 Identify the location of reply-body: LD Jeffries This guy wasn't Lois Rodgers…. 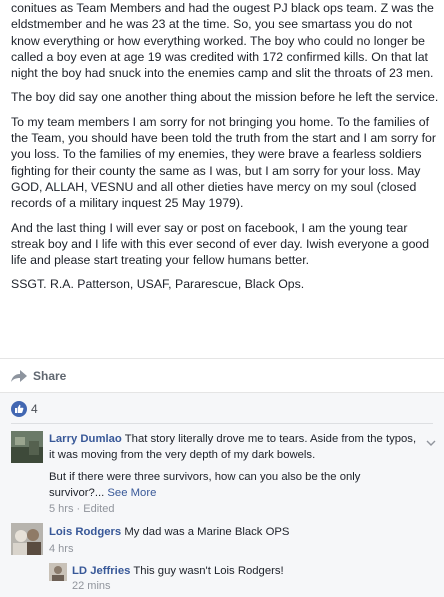
(252, 571).